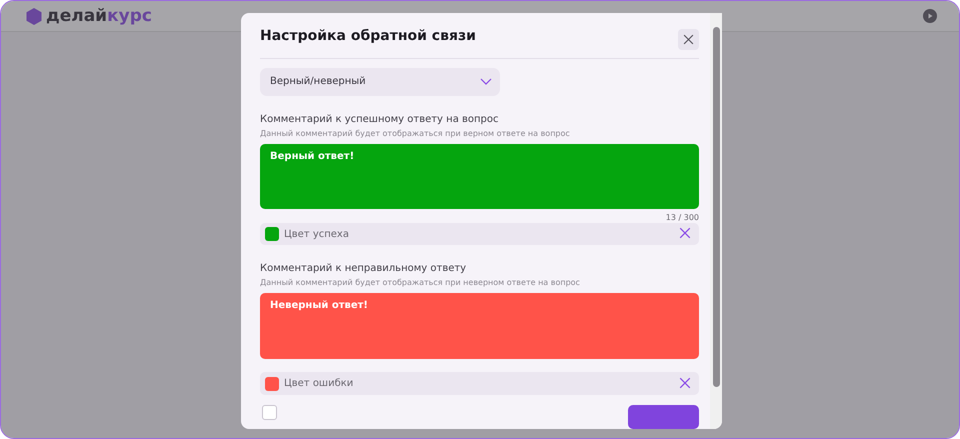  Describe the element at coordinates (486, 82) in the screenshot. I see `chevron-down-icon` at that location.